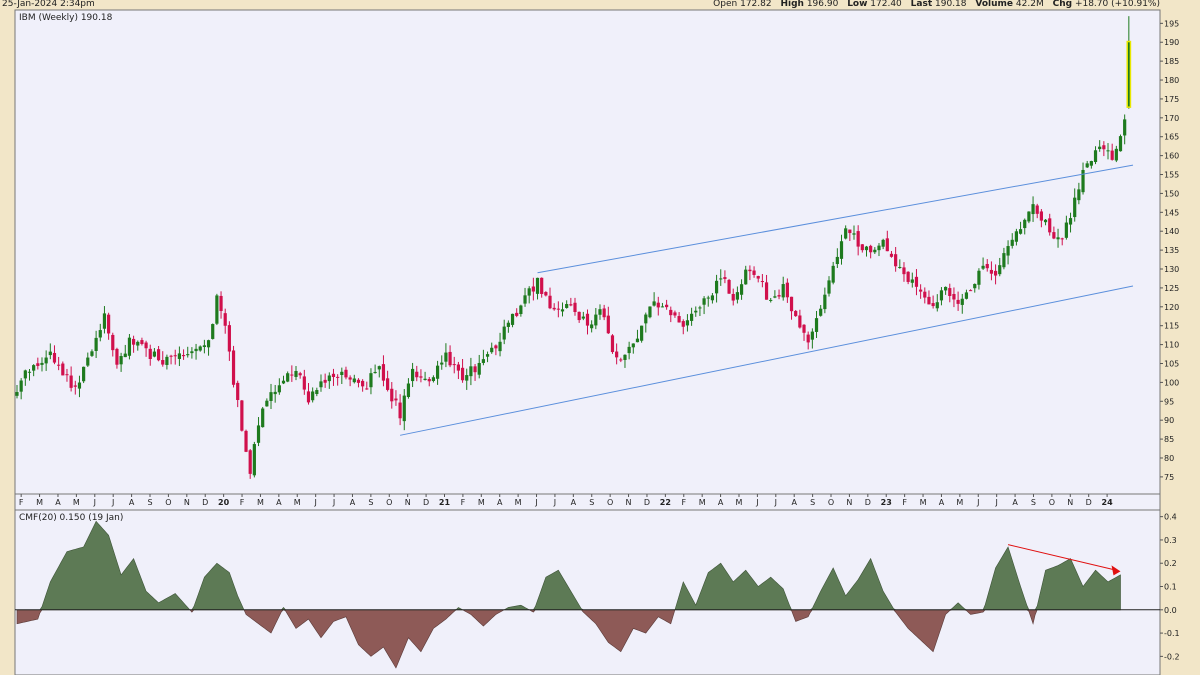 This screenshot has width=1200, height=675. I want to click on cmf-tick-label: 0.0, so click(1170, 610).